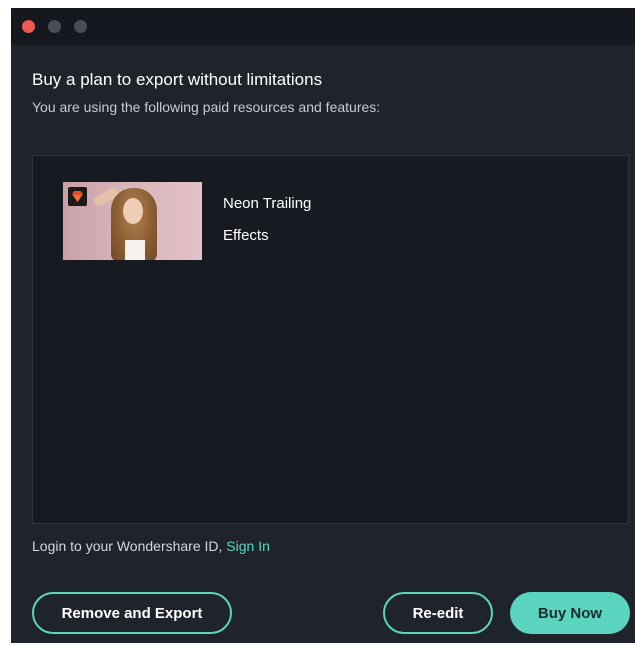 The width and height of the screenshot is (635, 646). I want to click on dialog-title: Buy a plan to export without limitations, so click(177, 79).